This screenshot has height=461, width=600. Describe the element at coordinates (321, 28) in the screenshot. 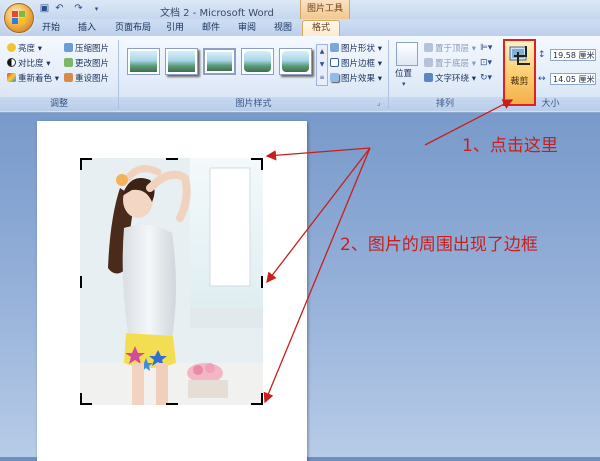

I see `tab-format: 格式` at that location.